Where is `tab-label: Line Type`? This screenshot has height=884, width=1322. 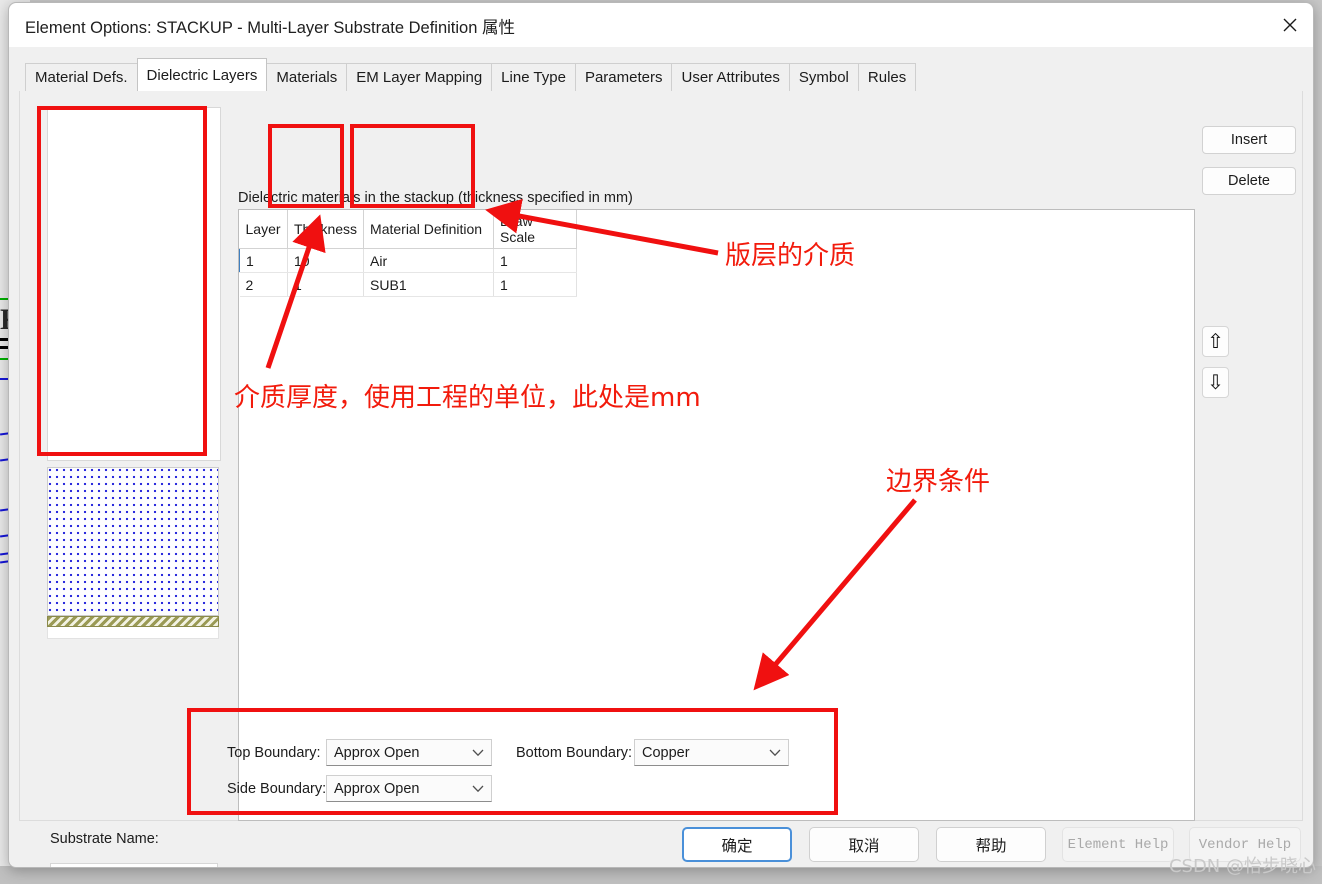 tab-label: Line Type is located at coordinates (533, 77).